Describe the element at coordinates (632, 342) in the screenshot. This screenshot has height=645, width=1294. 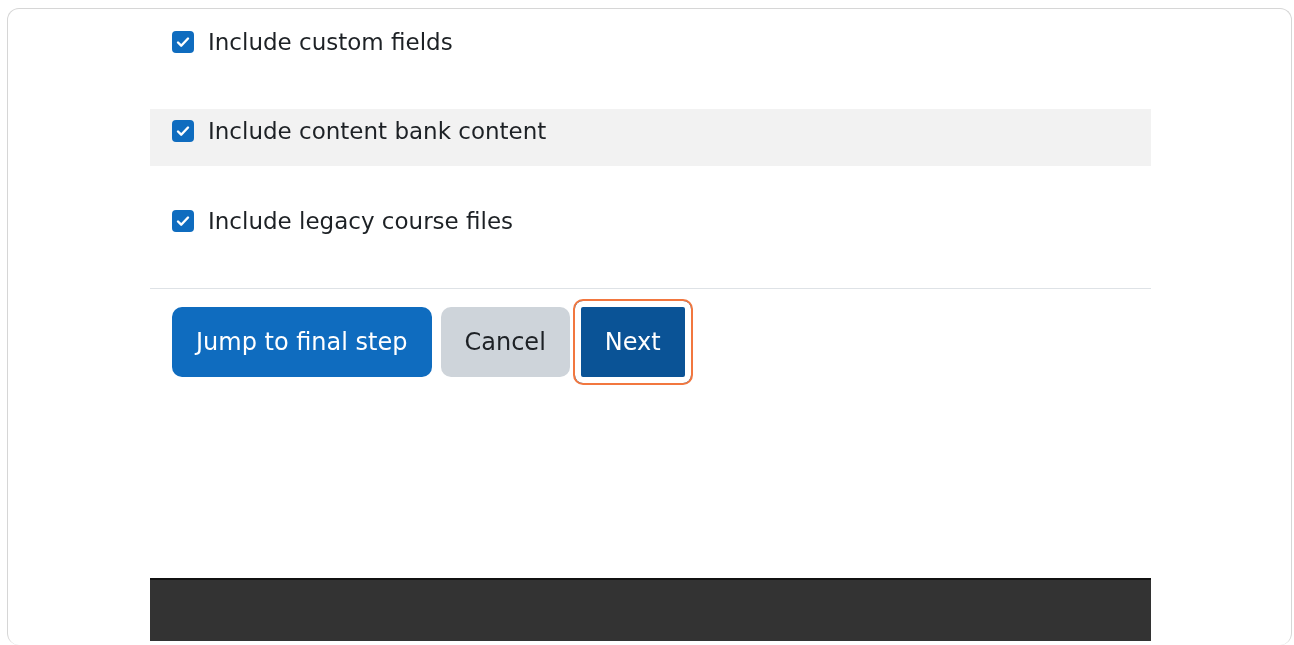
I see `action-button: Next` at that location.